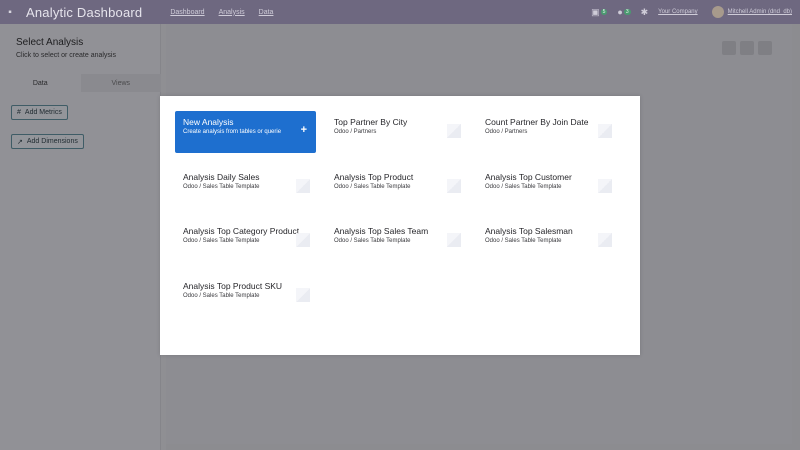 This screenshot has width=800, height=450. What do you see at coordinates (765, 48) in the screenshot?
I see `save-icon` at bounding box center [765, 48].